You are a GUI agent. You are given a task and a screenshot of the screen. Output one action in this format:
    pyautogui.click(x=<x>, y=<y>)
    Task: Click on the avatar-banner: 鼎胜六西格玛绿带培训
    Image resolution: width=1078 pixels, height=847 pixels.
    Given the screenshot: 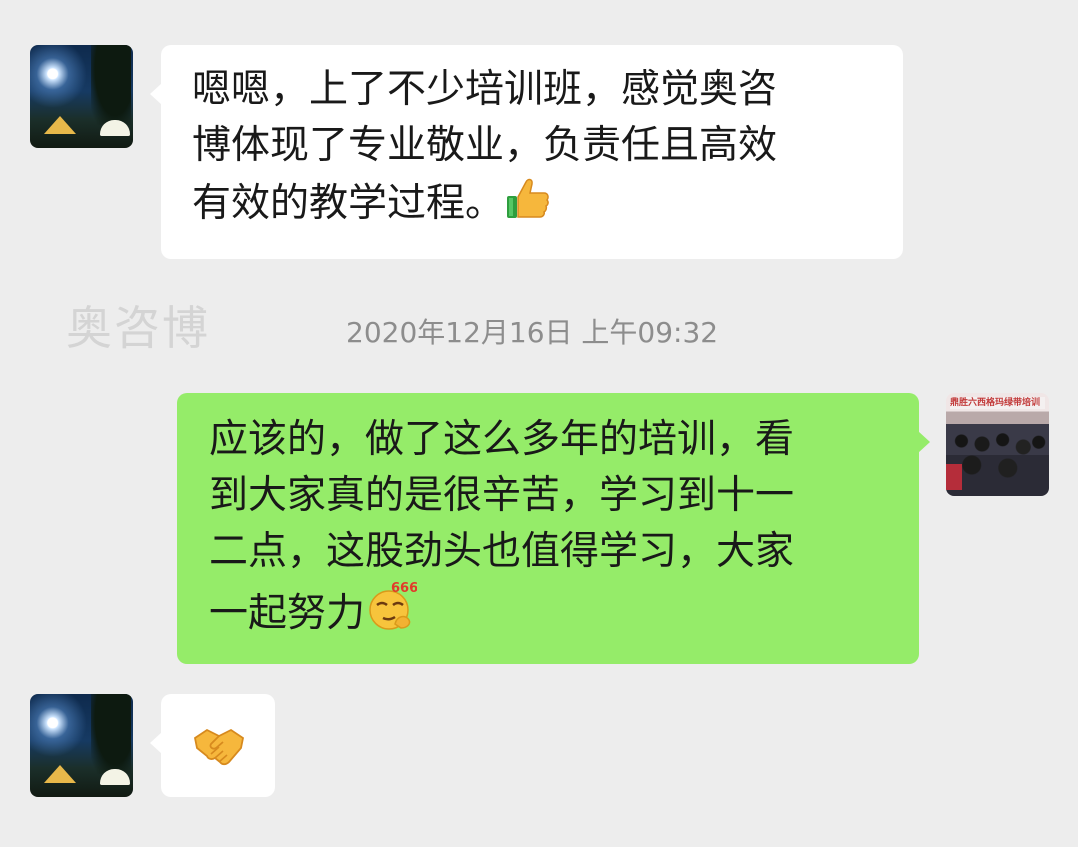 What is the action you would take?
    pyautogui.click(x=997, y=403)
    